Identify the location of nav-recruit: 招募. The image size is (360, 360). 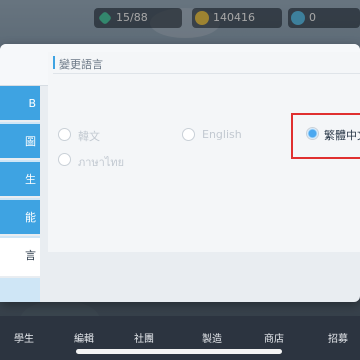
(338, 337).